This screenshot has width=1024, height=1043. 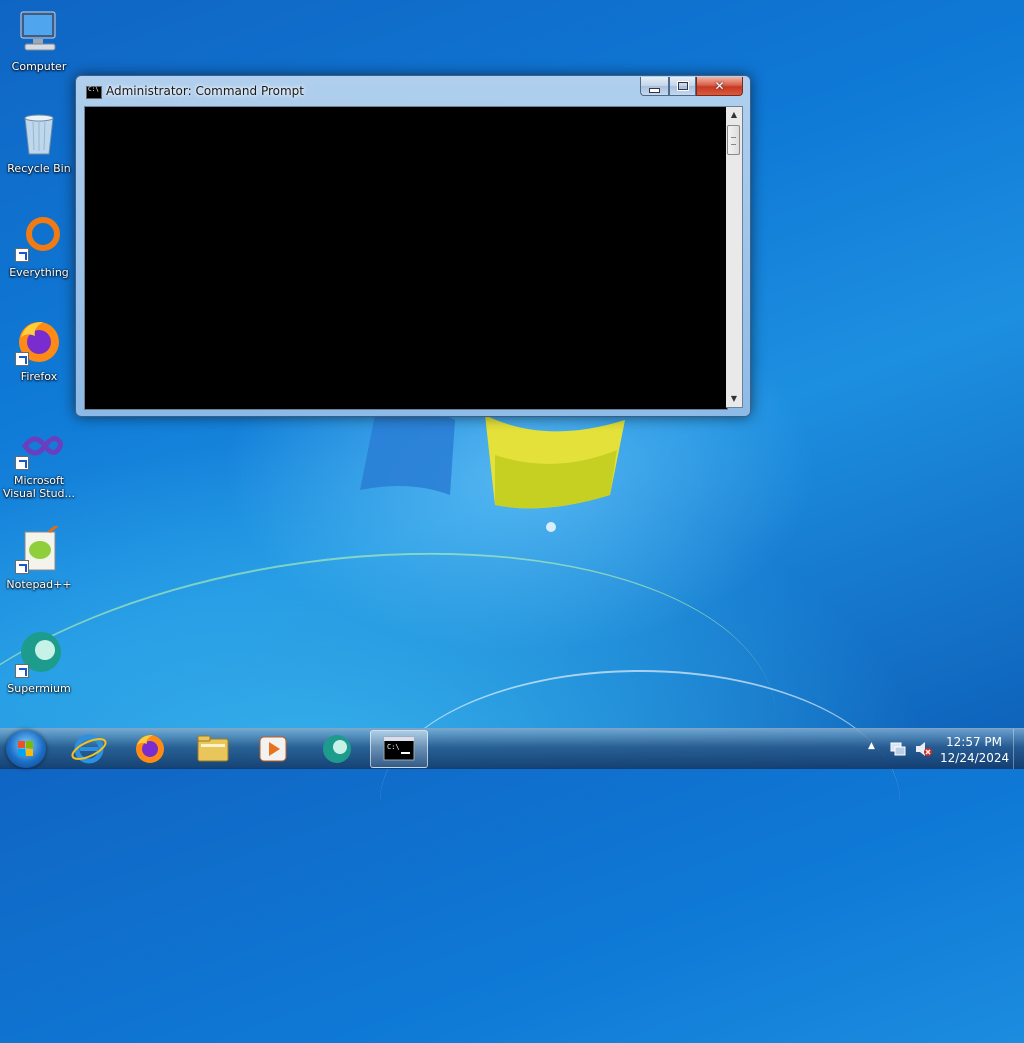 What do you see at coordinates (39, 548) in the screenshot?
I see `notepad-plus-plus-icon` at bounding box center [39, 548].